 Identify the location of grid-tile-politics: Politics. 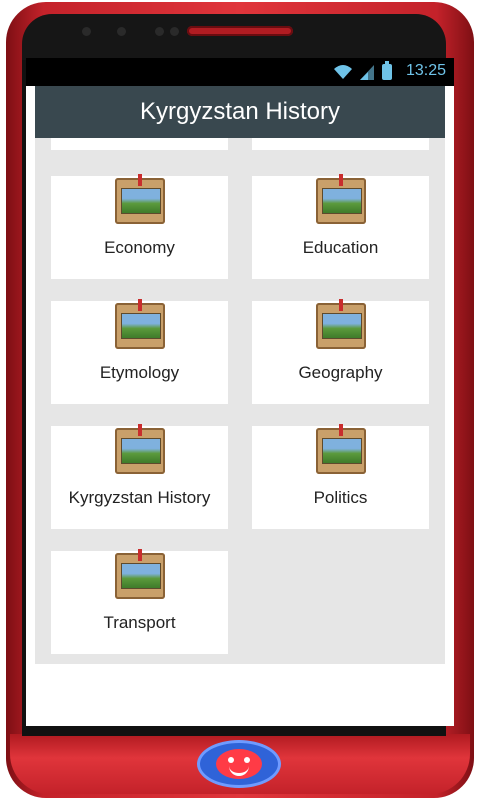
(340, 476).